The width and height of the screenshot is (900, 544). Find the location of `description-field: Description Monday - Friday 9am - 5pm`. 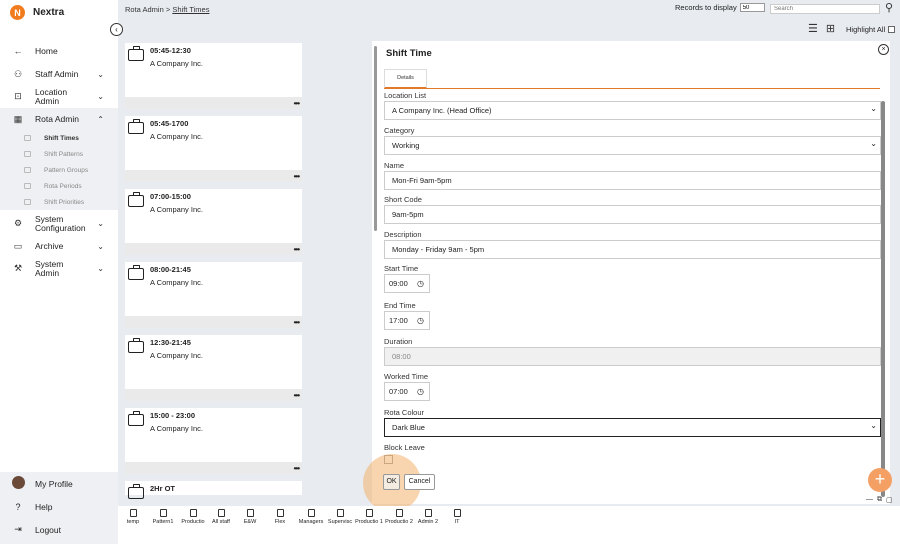

description-field: Description Monday - Friday 9am - 5pm is located at coordinates (632, 244).